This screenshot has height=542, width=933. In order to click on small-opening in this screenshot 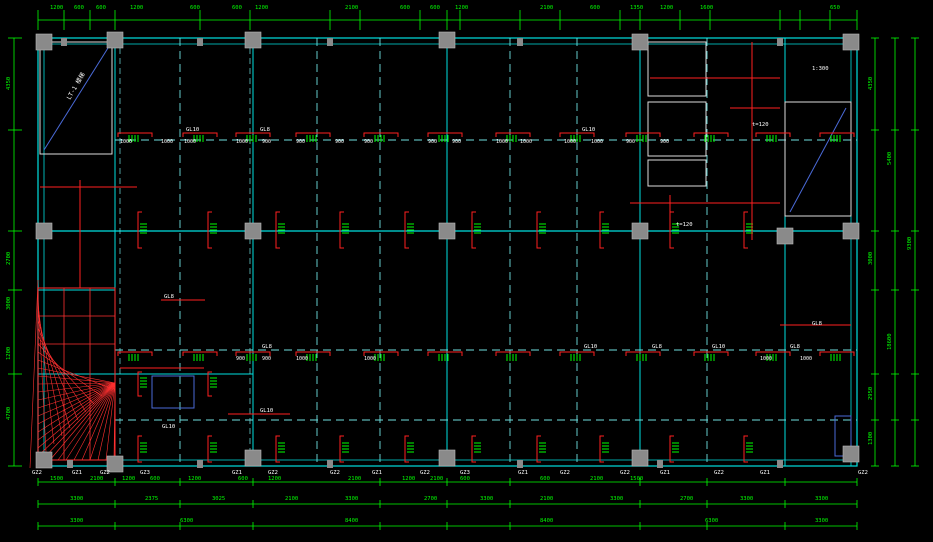, I will do `click(173, 392)`.